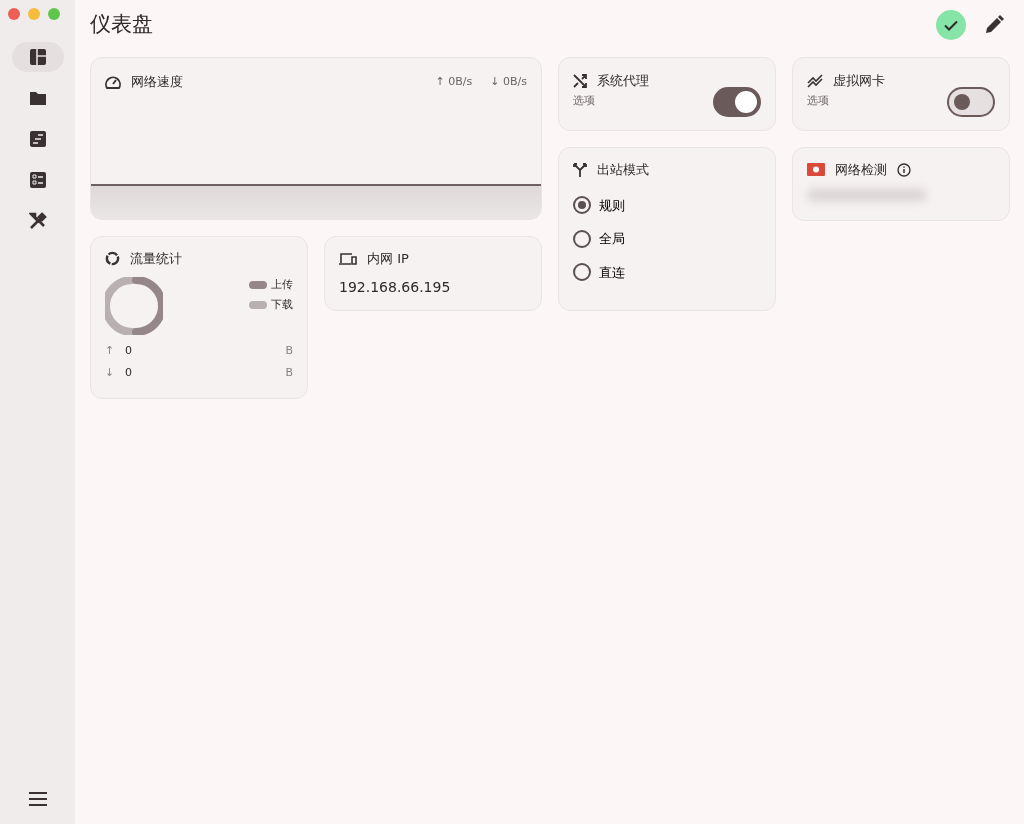 The width and height of the screenshot is (1024, 824). I want to click on legend-label: 上传, so click(282, 284).